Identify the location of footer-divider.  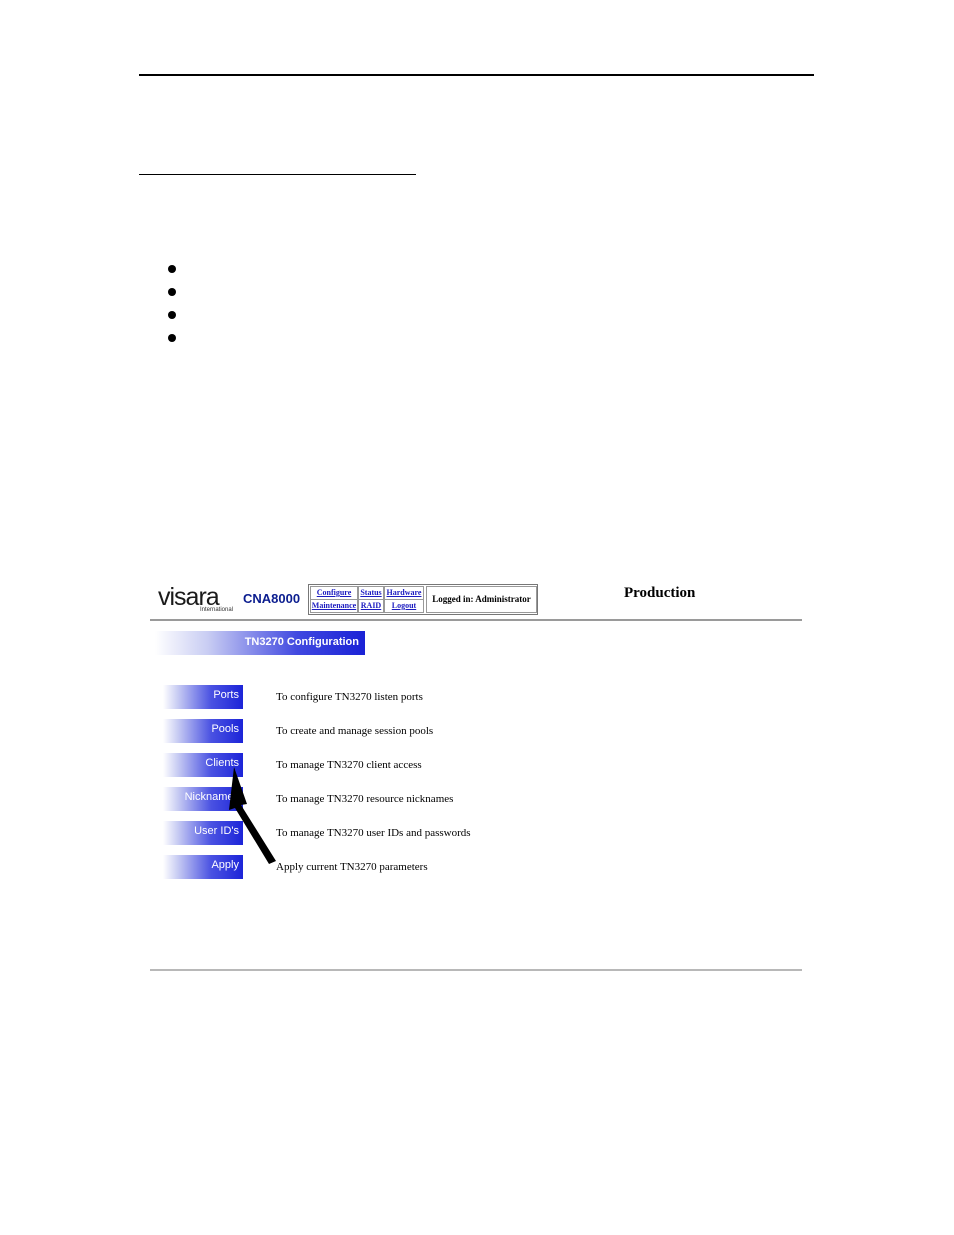
(476, 970).